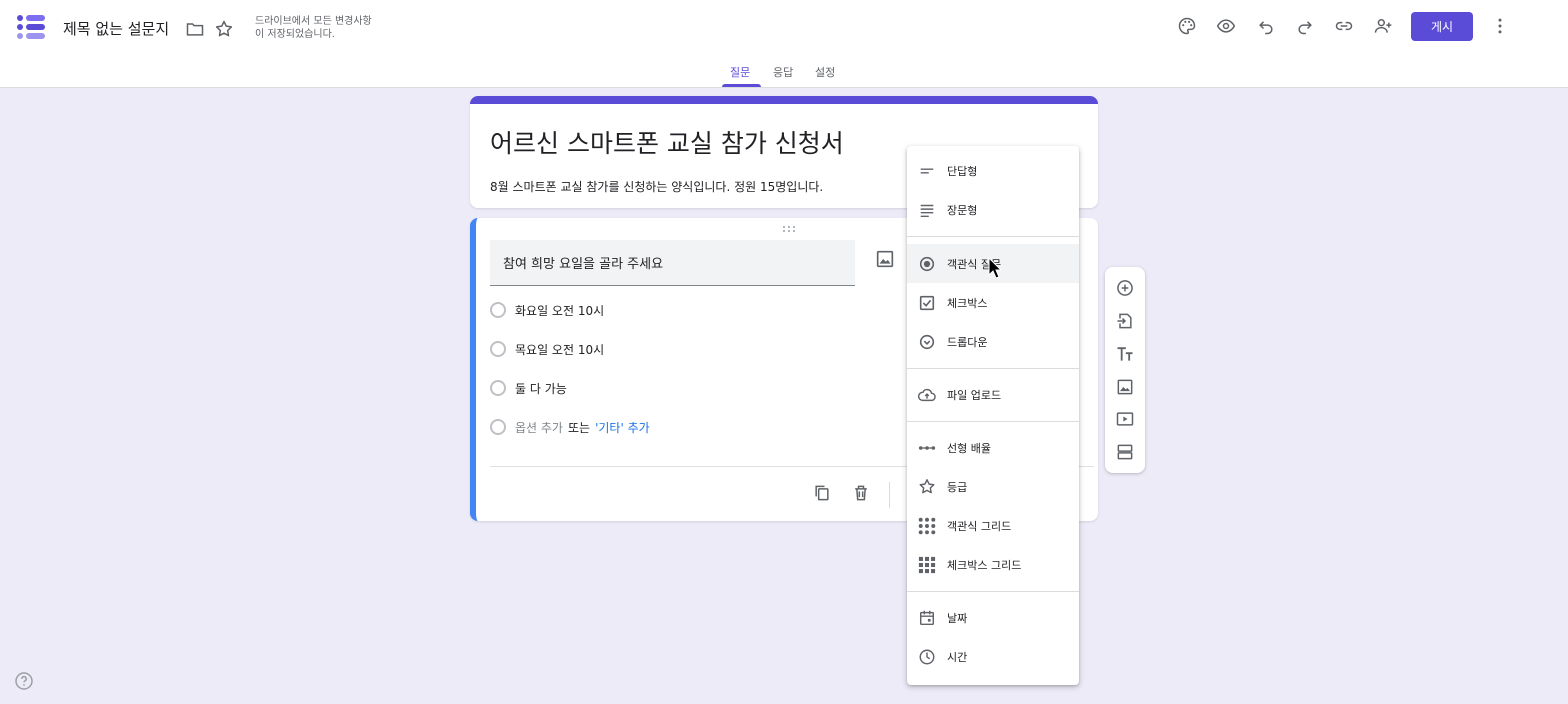  What do you see at coordinates (541, 388) in the screenshot?
I see `option-label: 둘 다 가능` at bounding box center [541, 388].